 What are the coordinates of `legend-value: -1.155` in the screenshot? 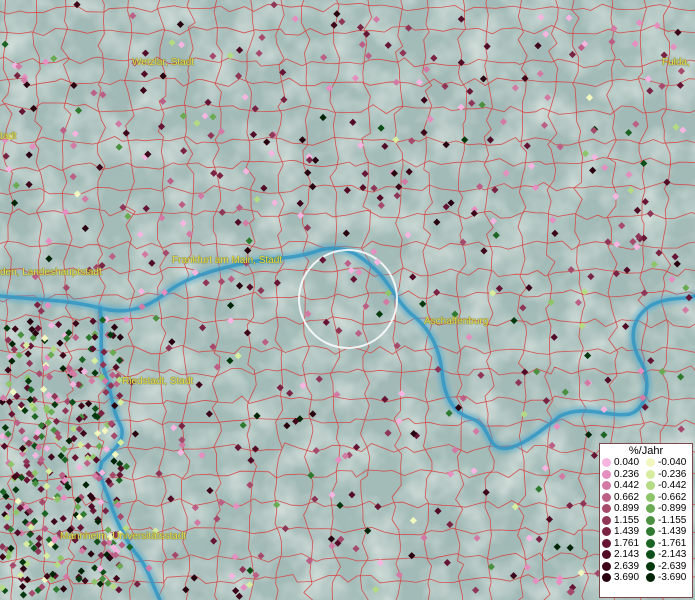 It's located at (672, 520).